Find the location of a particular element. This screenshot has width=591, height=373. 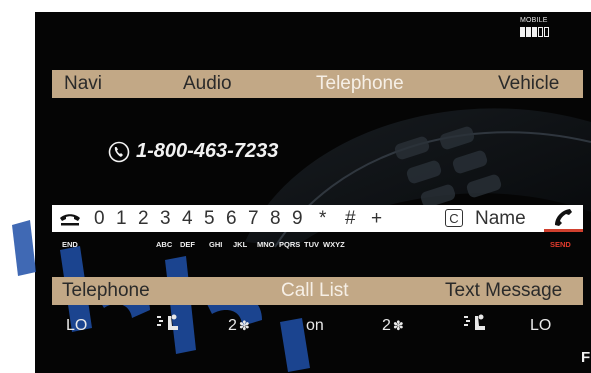

key-3: 3 is located at coordinates (165, 219).